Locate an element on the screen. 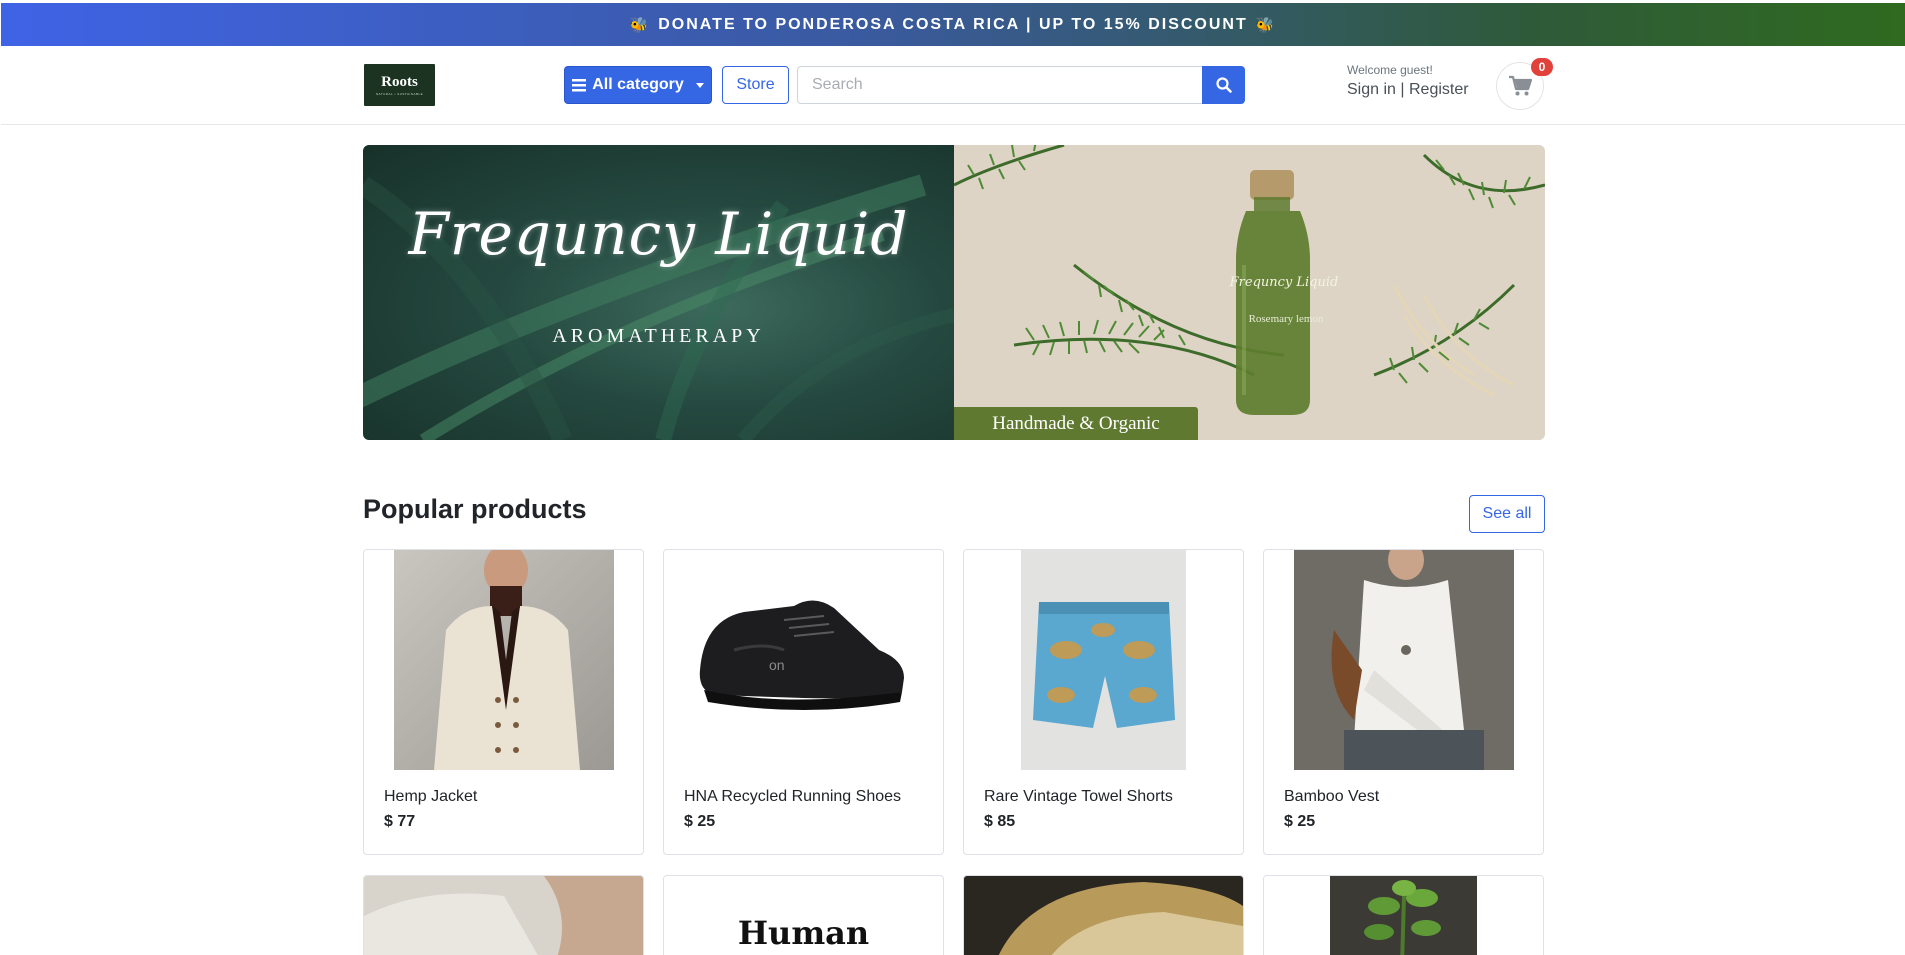 The height and width of the screenshot is (955, 1905). sign-in-link: Sign in is located at coordinates (1371, 89).